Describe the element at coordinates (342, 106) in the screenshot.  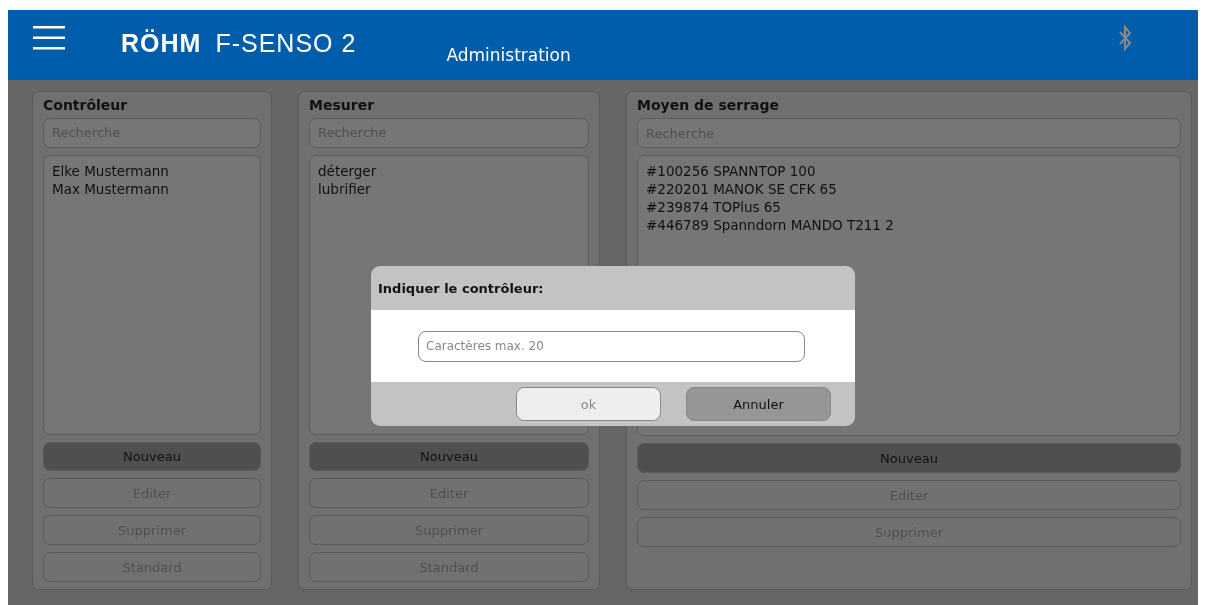
I see `panel-title: Mesurer` at that location.